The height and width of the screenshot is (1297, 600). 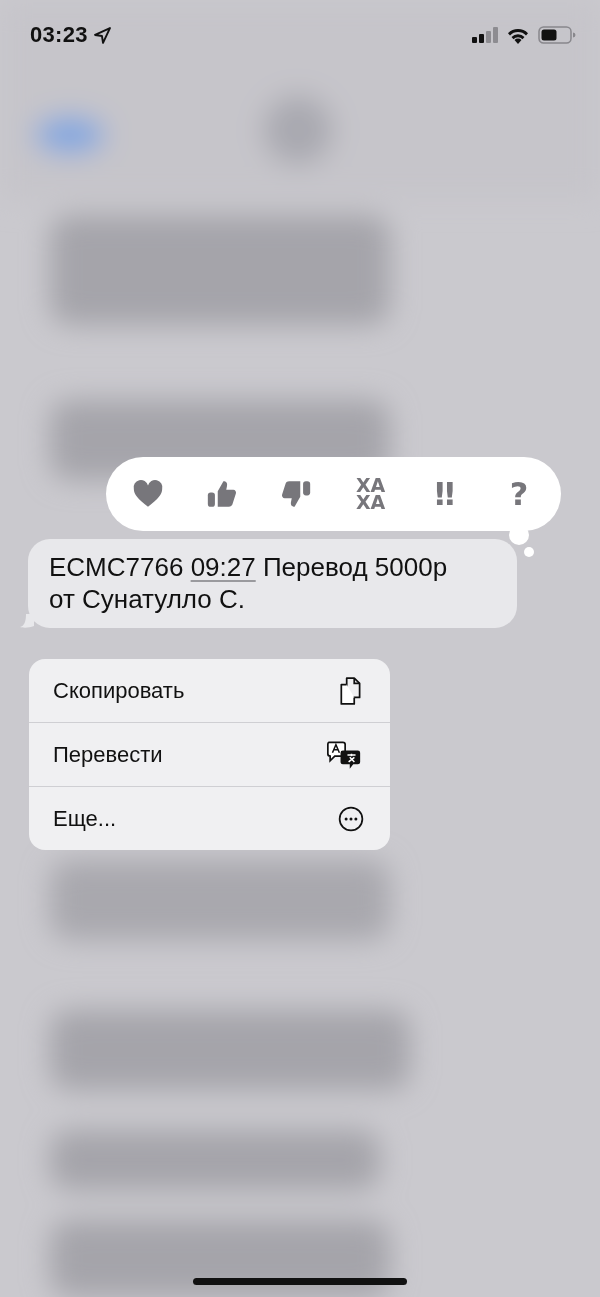 I want to click on menu-item: Скопировать, so click(x=209, y=690).